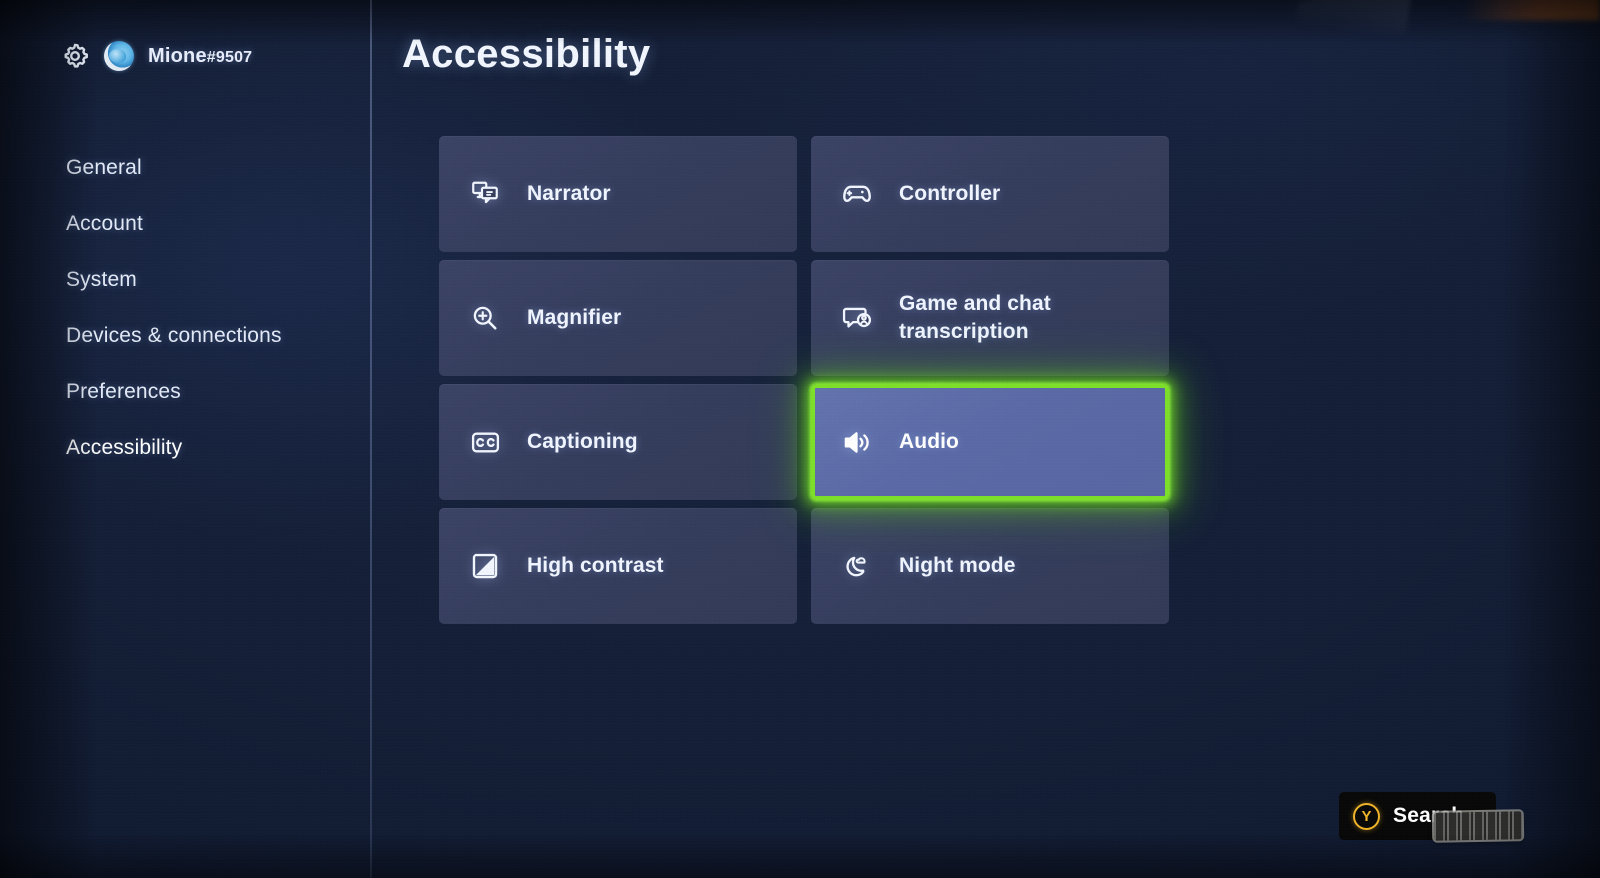 This screenshot has width=1600, height=878. What do you see at coordinates (185, 280) in the screenshot?
I see `sidebar-item-system: System` at bounding box center [185, 280].